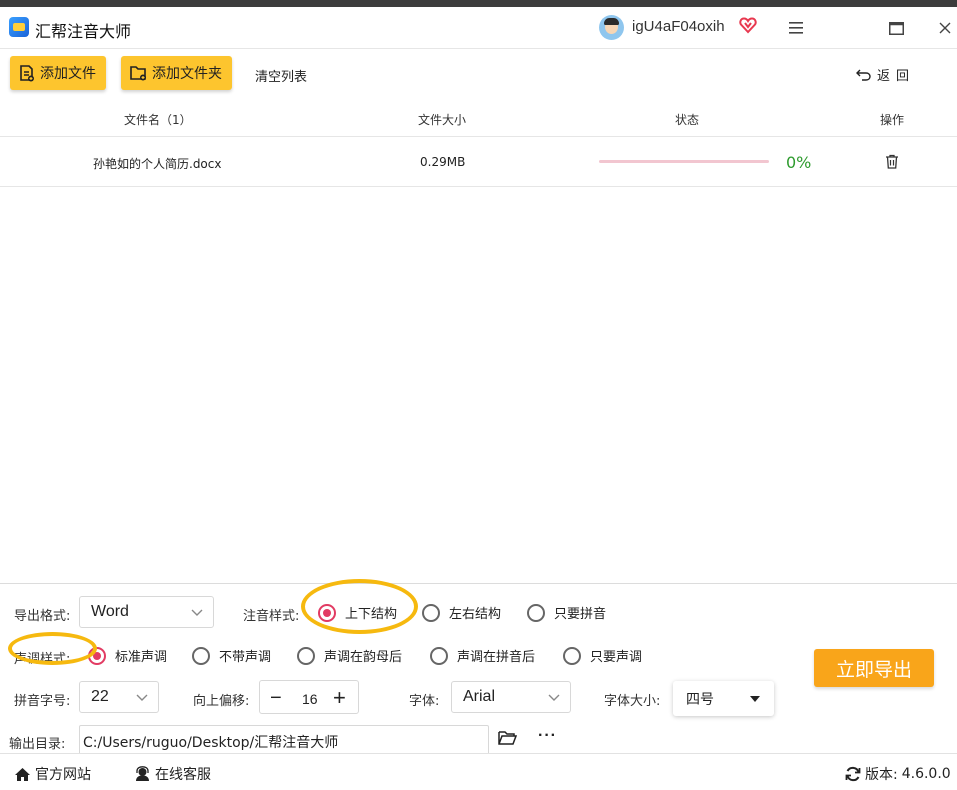 Image resolution: width=957 pixels, height=790 pixels. What do you see at coordinates (478, 3) in the screenshot?
I see `window-top-strip` at bounding box center [478, 3].